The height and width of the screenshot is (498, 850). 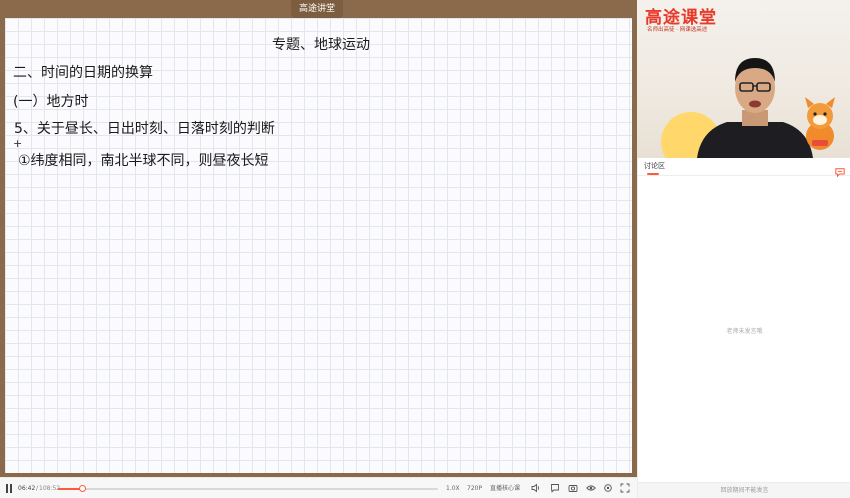 What do you see at coordinates (83, 73) in the screenshot?
I see `board-line: 二、时间的日期的换算` at bounding box center [83, 73].